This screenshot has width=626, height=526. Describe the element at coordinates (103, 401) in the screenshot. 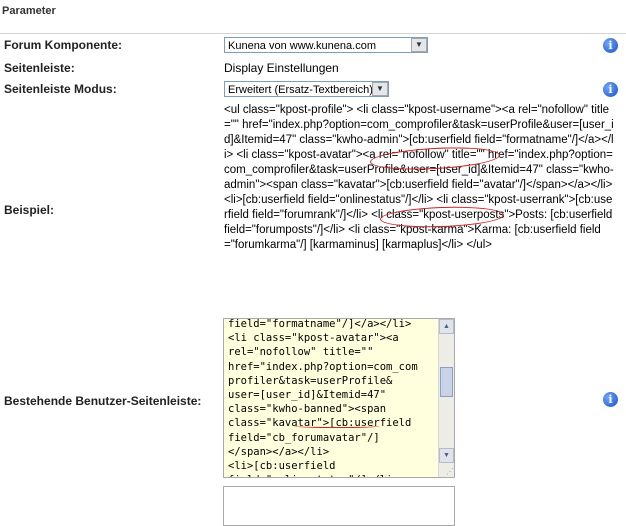

I see `existing-sidebar-label: Bestehende Benutzer-Seitenleiste:` at that location.